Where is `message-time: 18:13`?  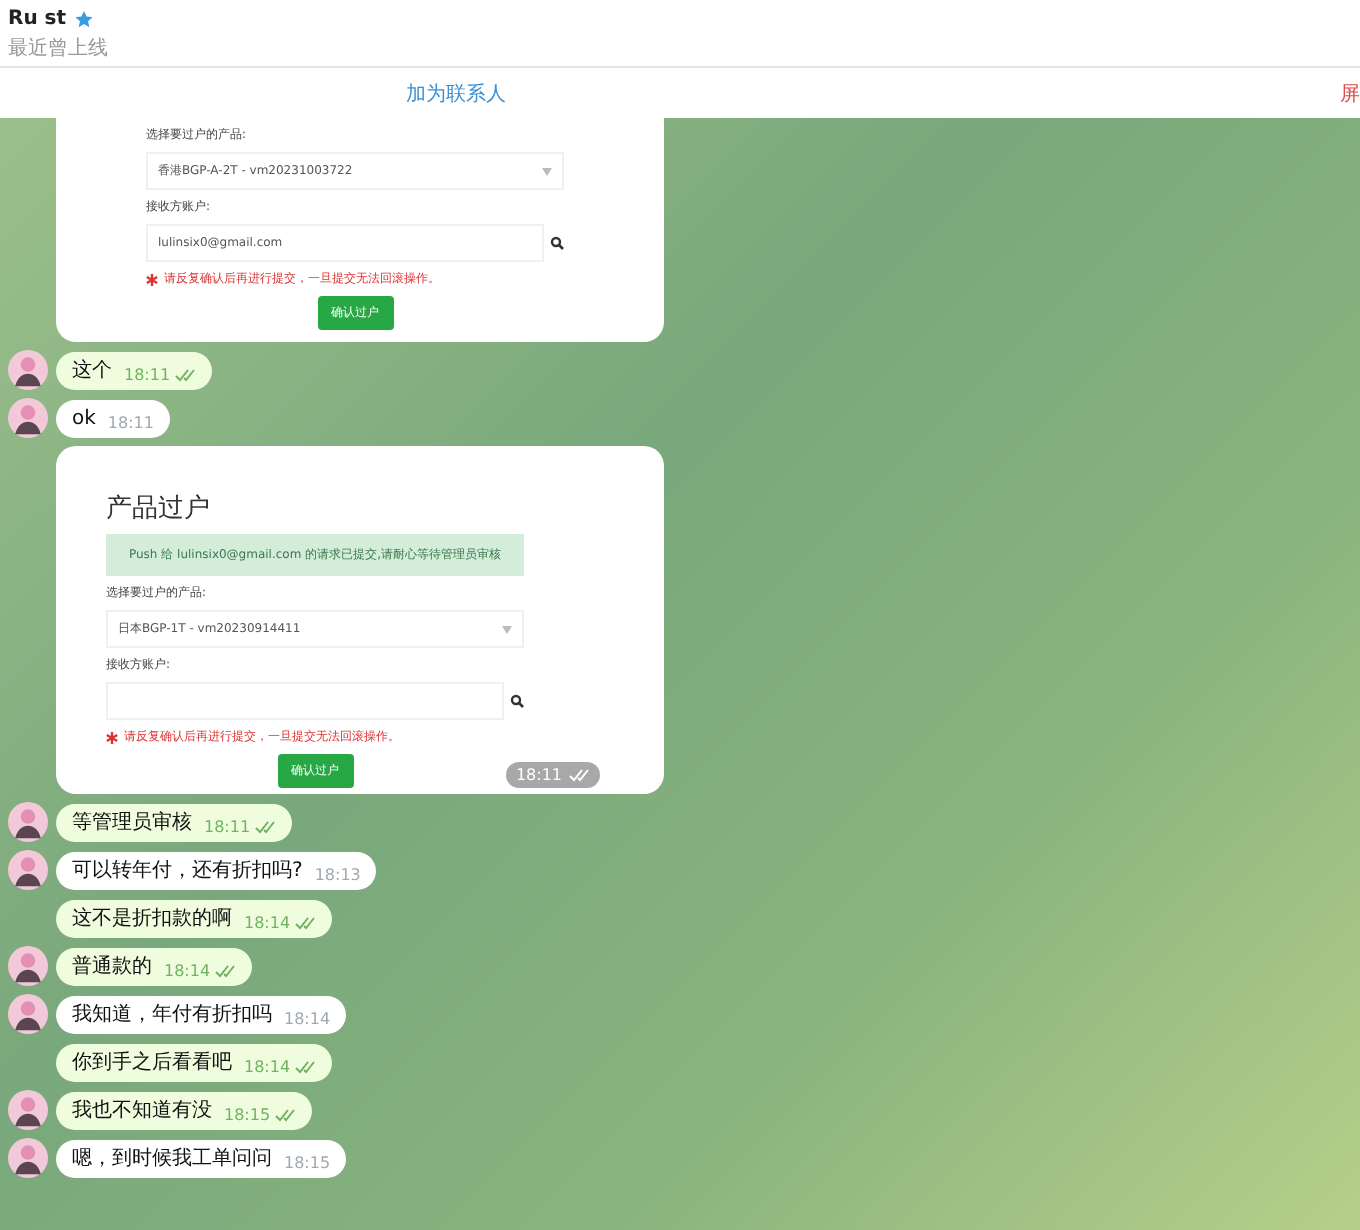 message-time: 18:13 is located at coordinates (337, 875).